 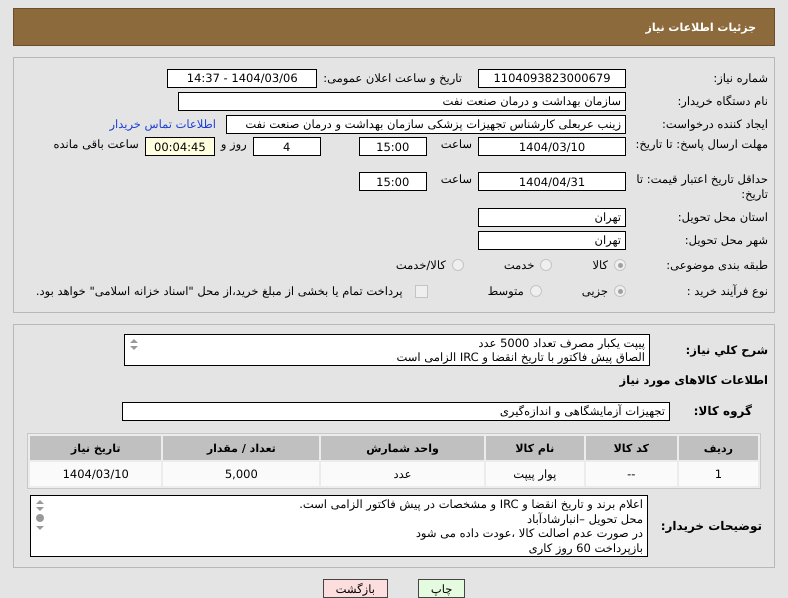 I want to click on column-header: ردیف, so click(x=718, y=448).